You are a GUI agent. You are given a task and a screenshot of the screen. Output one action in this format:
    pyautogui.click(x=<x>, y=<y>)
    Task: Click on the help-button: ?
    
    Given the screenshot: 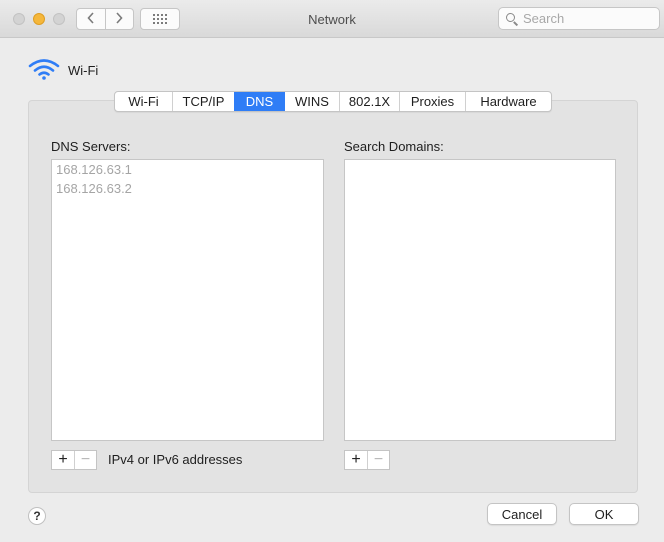 What is the action you would take?
    pyautogui.click(x=37, y=516)
    